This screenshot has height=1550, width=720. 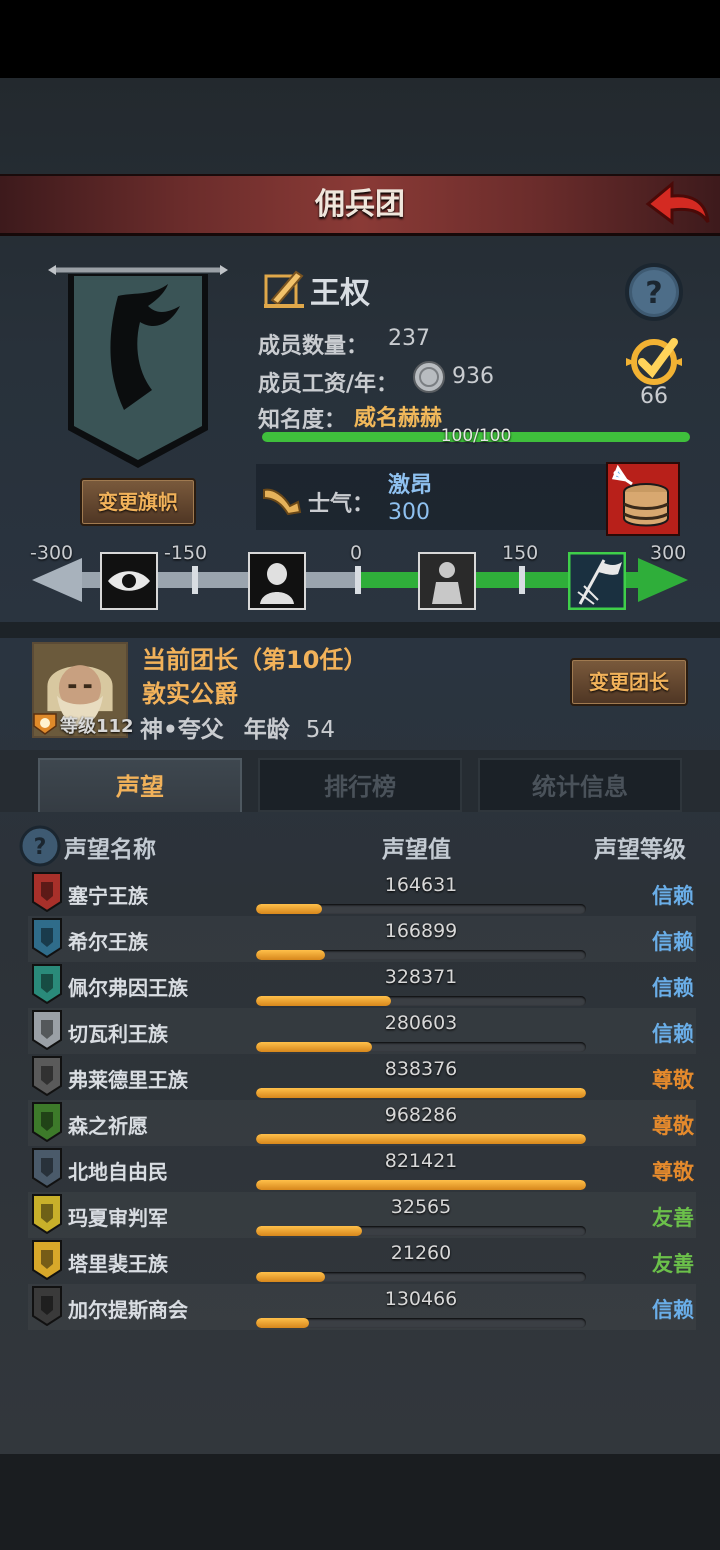 I want to click on faction-name: 加尔提斯商会, so click(x=128, y=1310).